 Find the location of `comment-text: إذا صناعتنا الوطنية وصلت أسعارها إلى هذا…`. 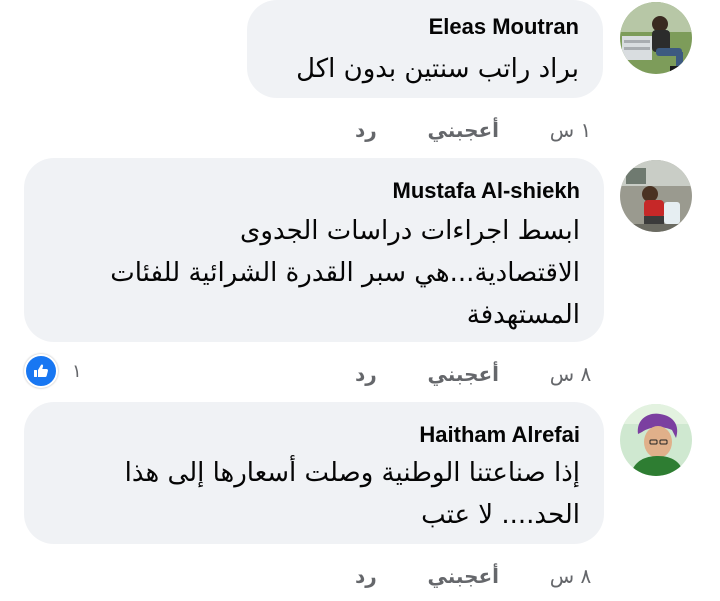

comment-text: إذا صناعتنا الوطنية وصلت أسعارها إلى هذا… is located at coordinates (352, 494).